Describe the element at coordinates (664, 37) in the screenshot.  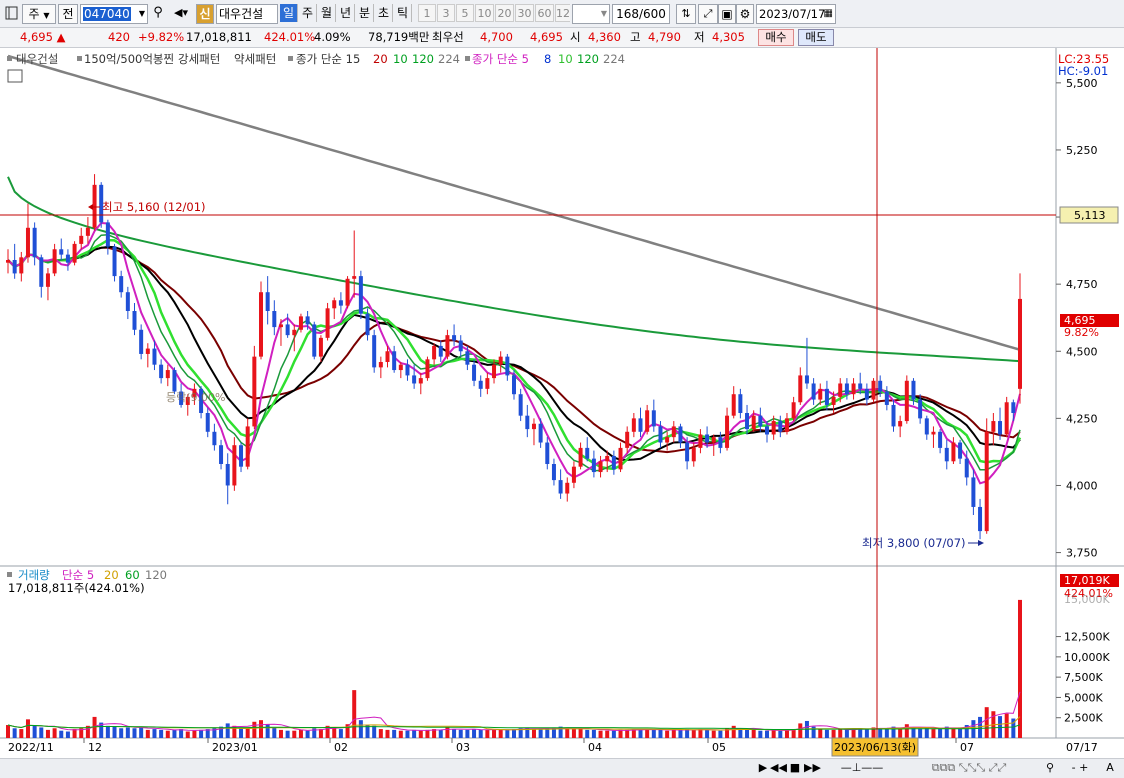
I see `high-value: 4,790` at that location.